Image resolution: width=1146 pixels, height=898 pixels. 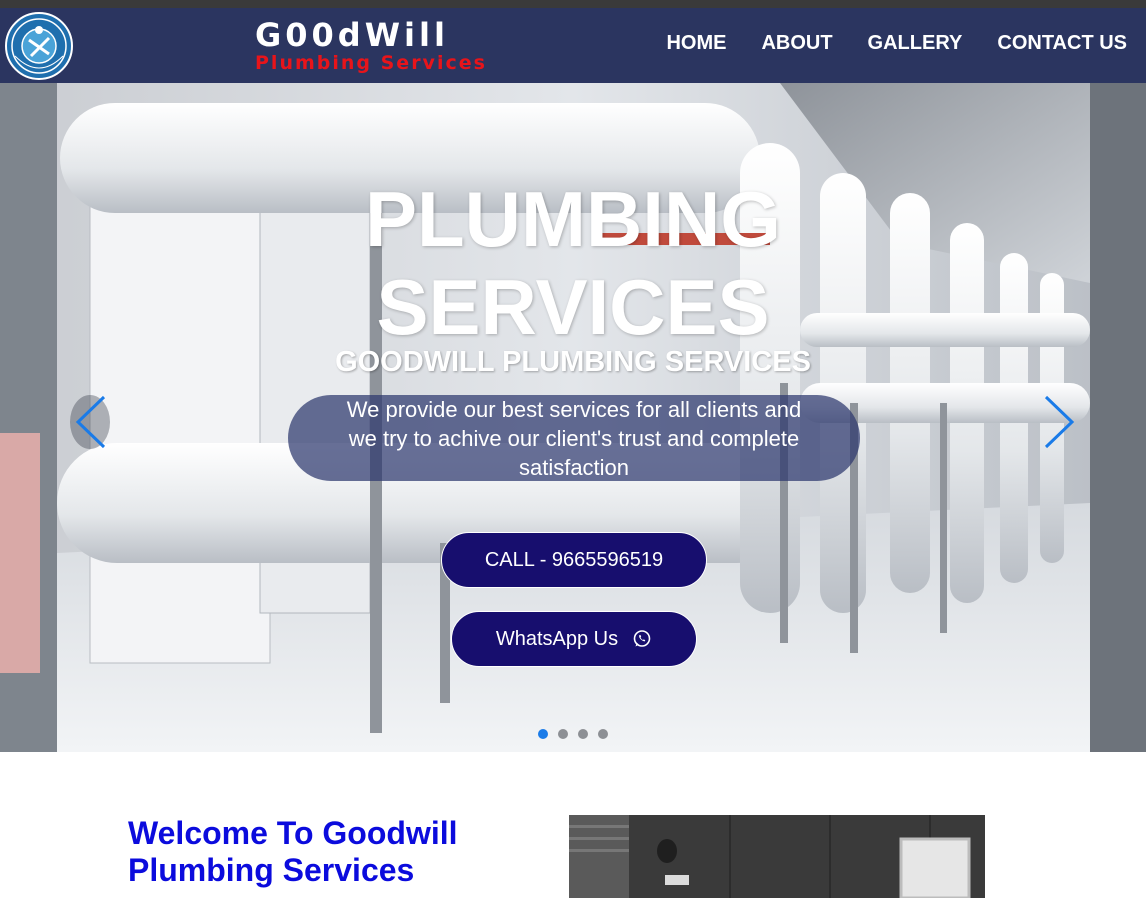 What do you see at coordinates (293, 833) in the screenshot?
I see `welcome-heading-line-1: Welcome To Goodwill` at bounding box center [293, 833].